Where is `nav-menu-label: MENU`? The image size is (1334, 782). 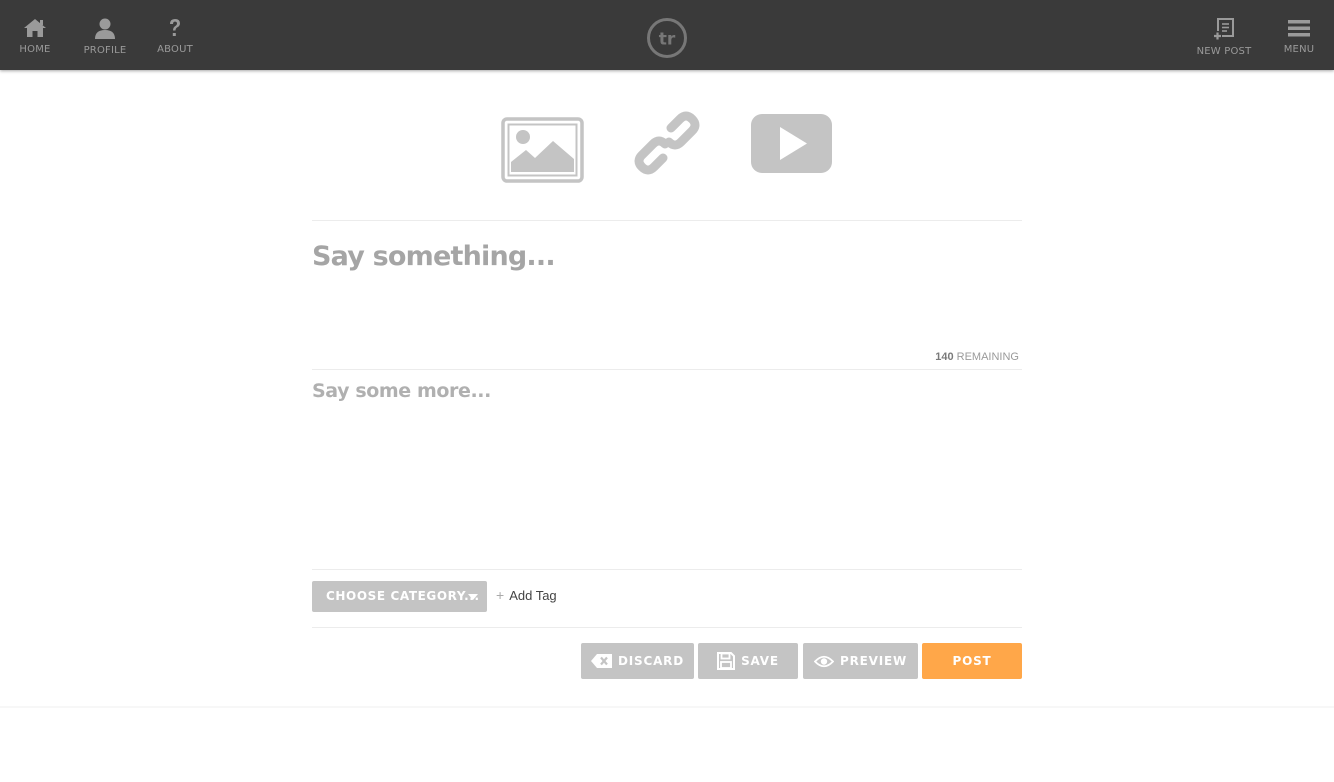 nav-menu-label: MENU is located at coordinates (1299, 49).